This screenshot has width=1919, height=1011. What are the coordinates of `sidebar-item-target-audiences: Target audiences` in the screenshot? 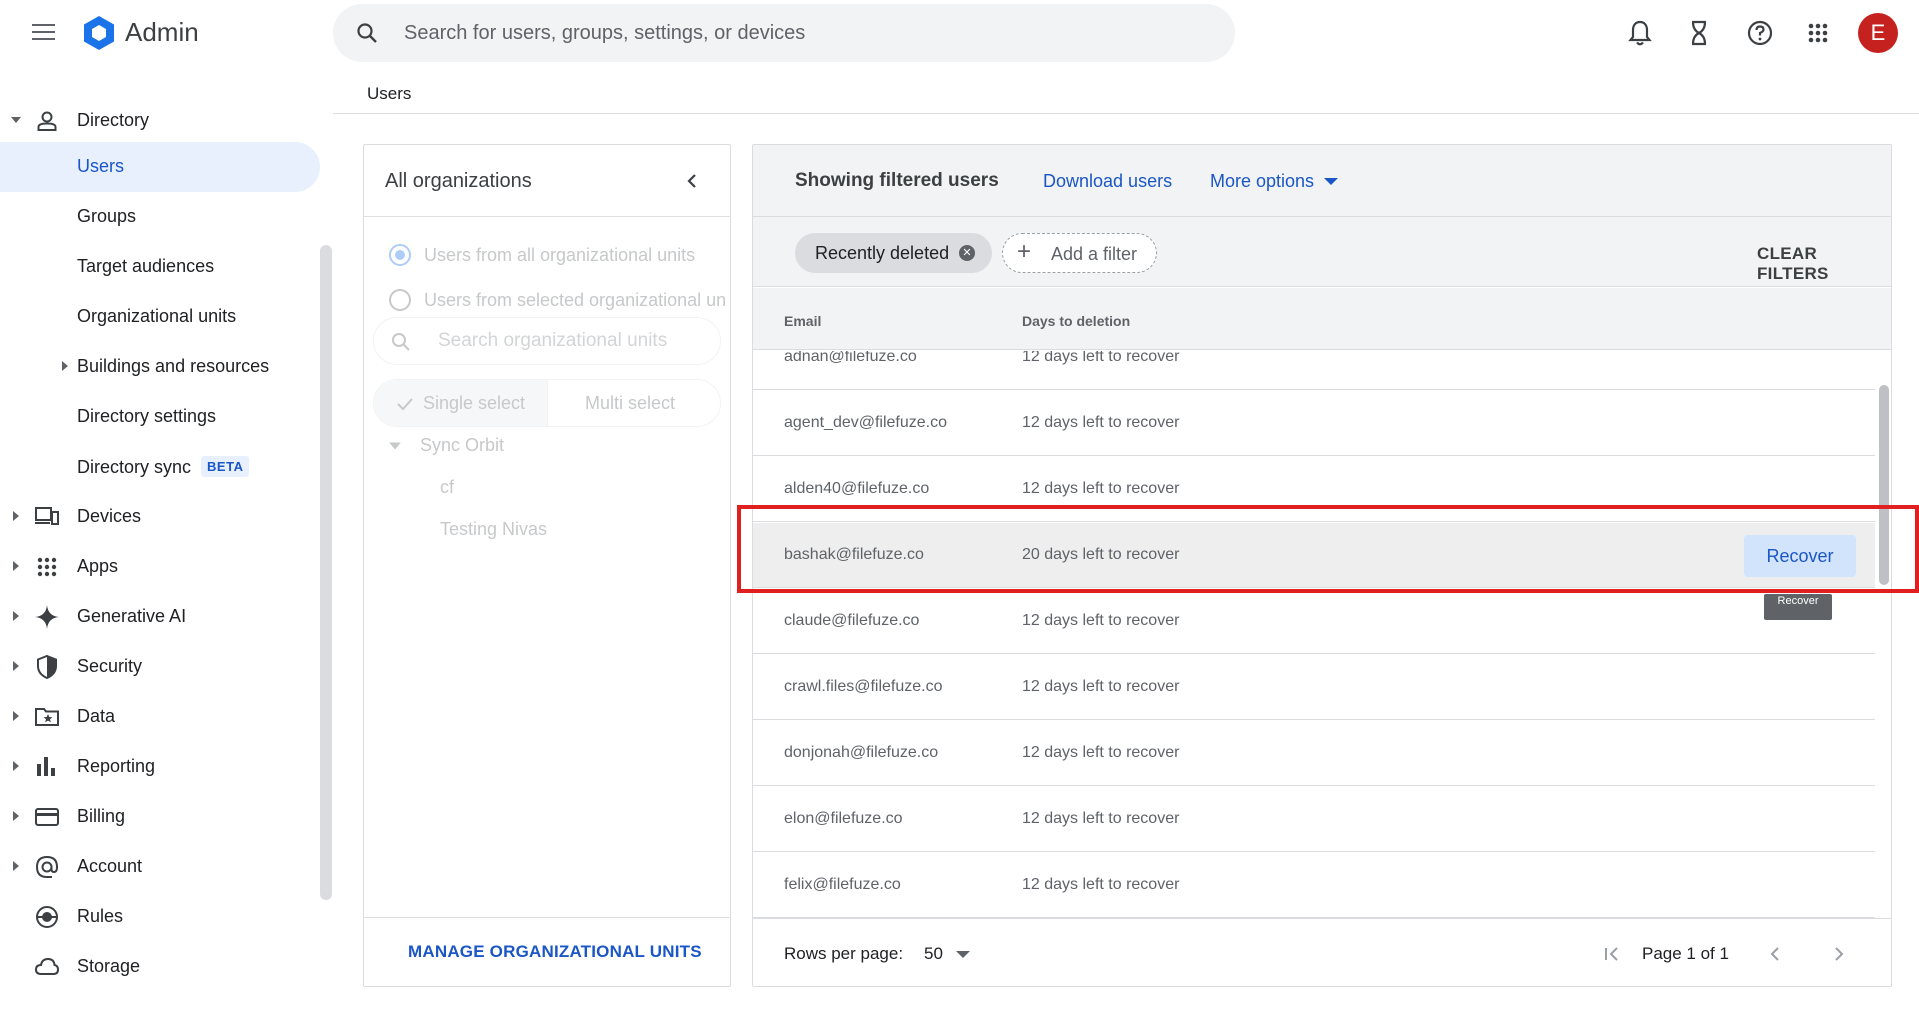 It's located at (160, 267).